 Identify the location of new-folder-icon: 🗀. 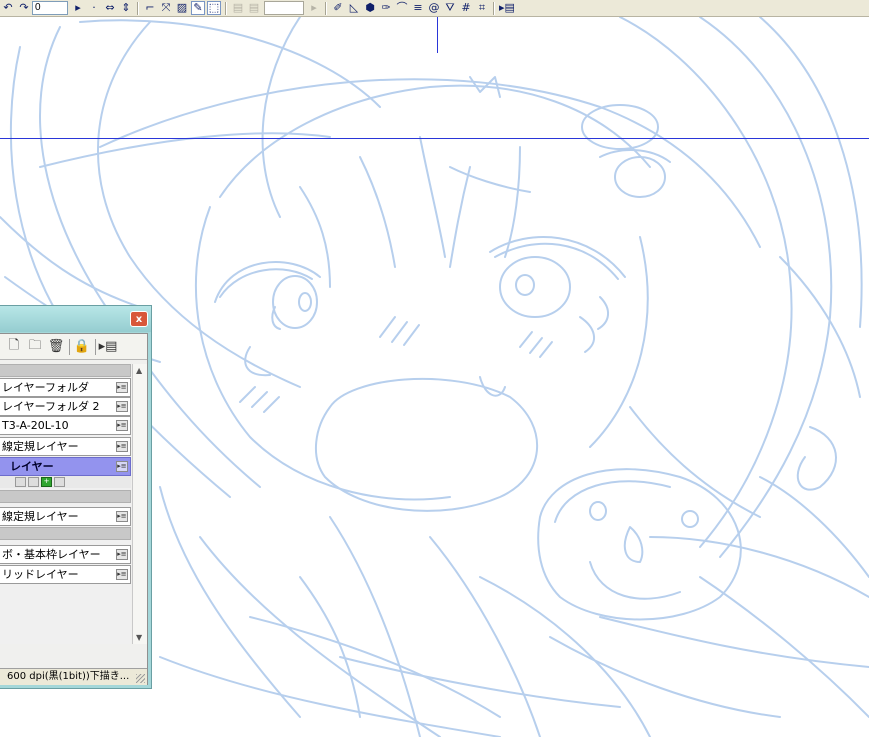
(35, 347).